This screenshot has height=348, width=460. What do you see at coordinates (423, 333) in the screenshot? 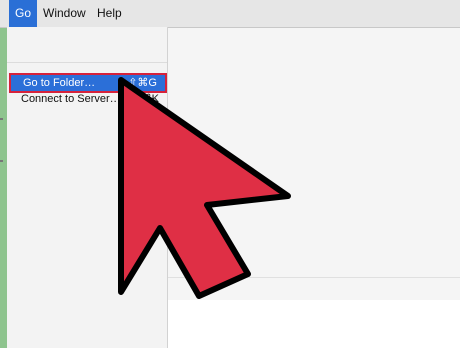
I see `wikihow-watermark: wikiHow` at bounding box center [423, 333].